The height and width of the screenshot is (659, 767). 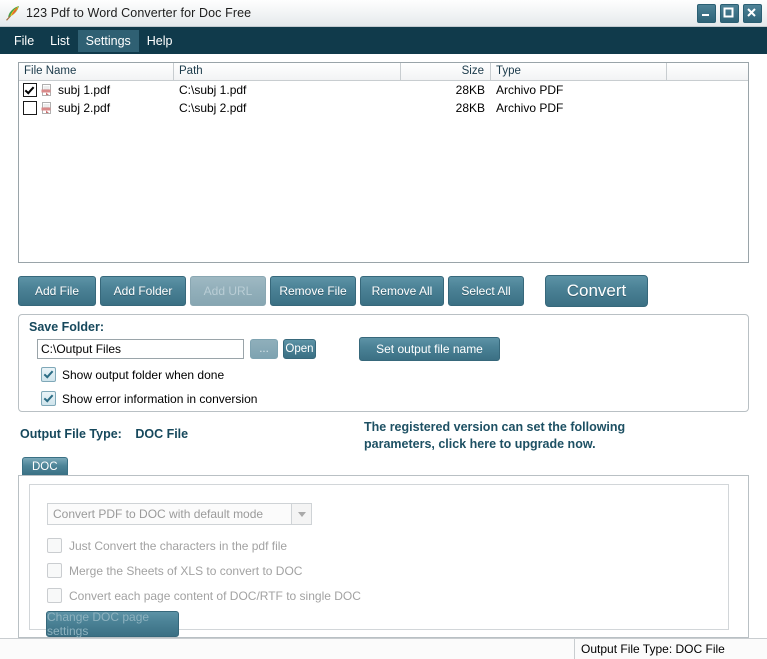 I want to click on feather-quill-icon, so click(x=13, y=13).